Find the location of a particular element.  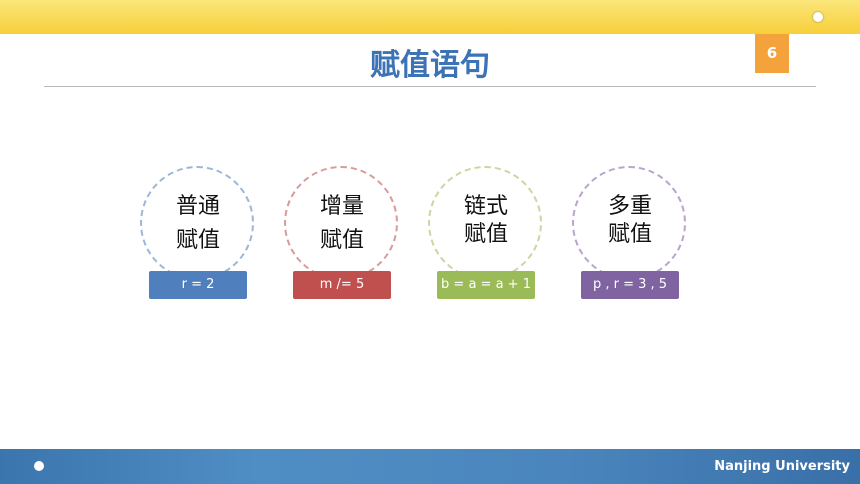

concept-label: 多重 赋值 is located at coordinates (630, 221).